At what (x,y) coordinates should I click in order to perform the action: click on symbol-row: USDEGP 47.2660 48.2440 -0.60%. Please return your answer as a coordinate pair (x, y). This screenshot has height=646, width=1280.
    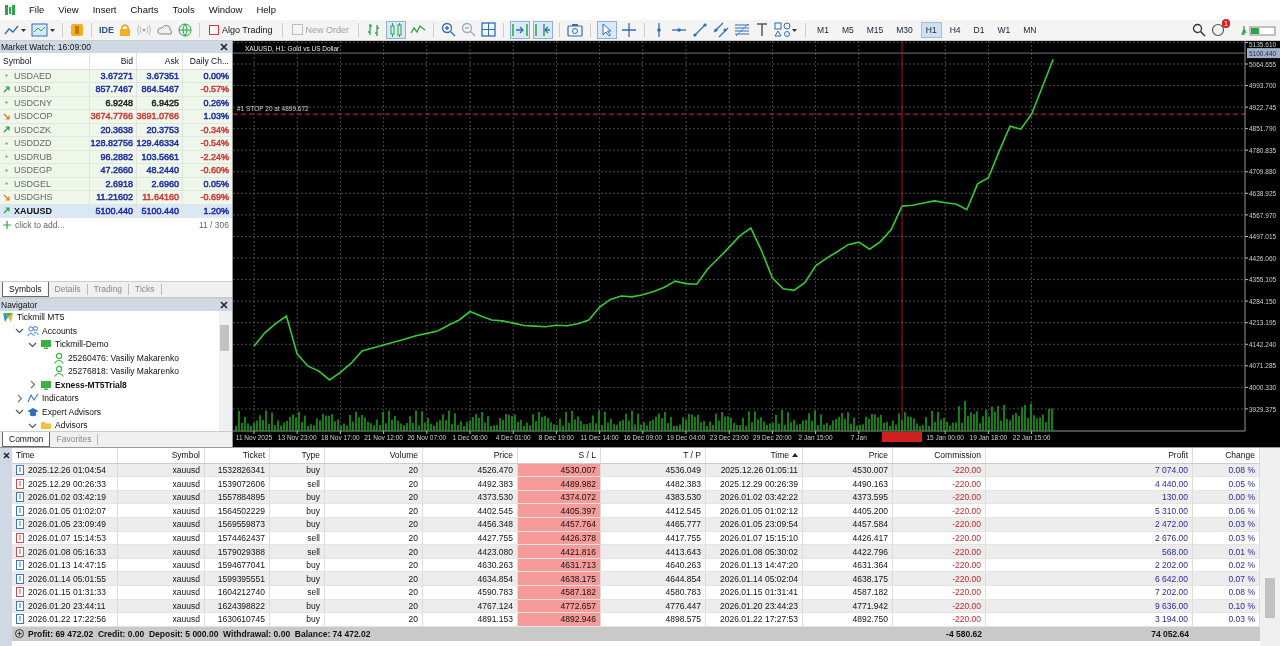
    Looking at the image, I should click on (116, 171).